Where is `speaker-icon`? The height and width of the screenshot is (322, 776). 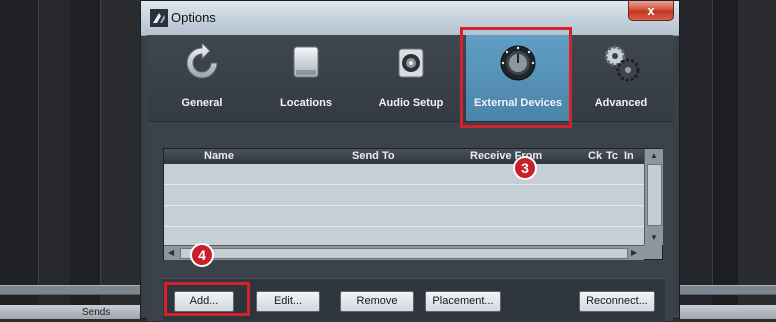
speaker-icon is located at coordinates (411, 63).